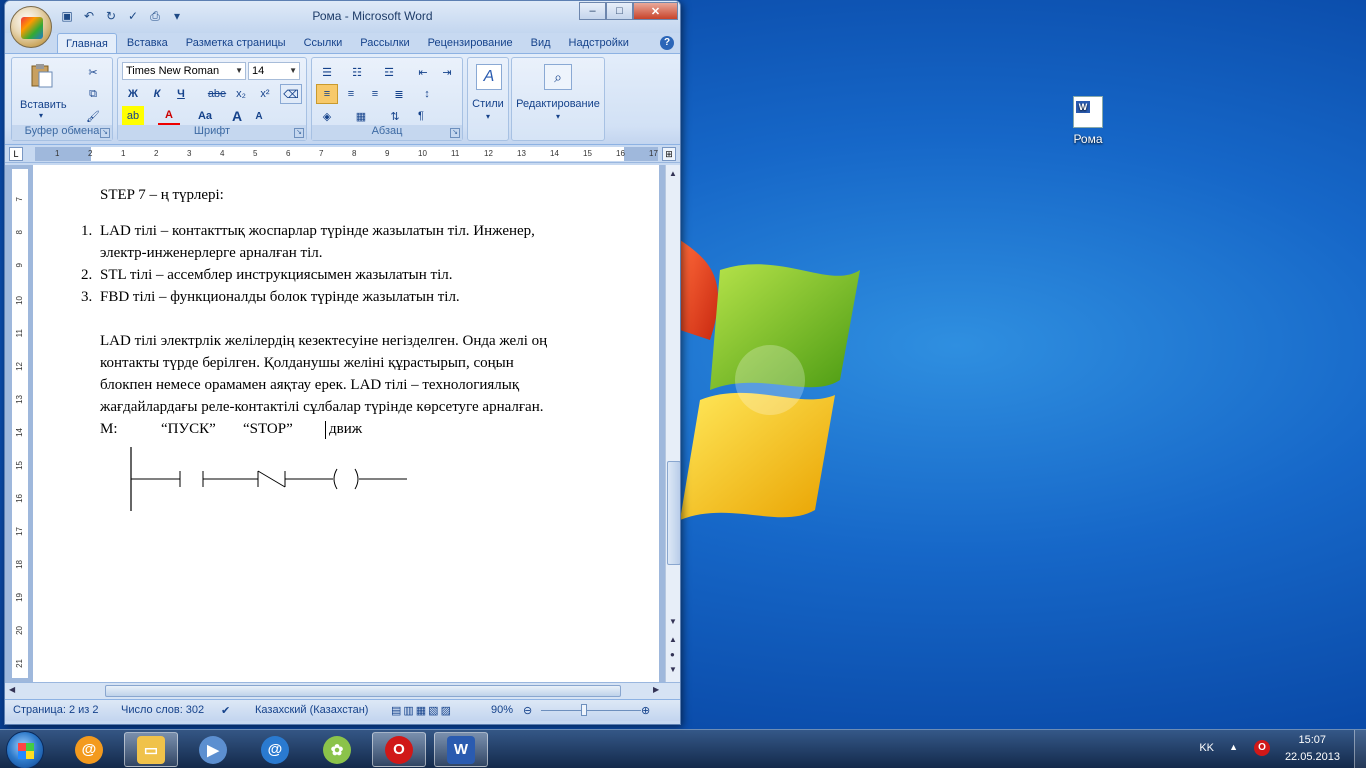 The width and height of the screenshot is (1366, 768). I want to click on underline-button: Ч, so click(181, 94).